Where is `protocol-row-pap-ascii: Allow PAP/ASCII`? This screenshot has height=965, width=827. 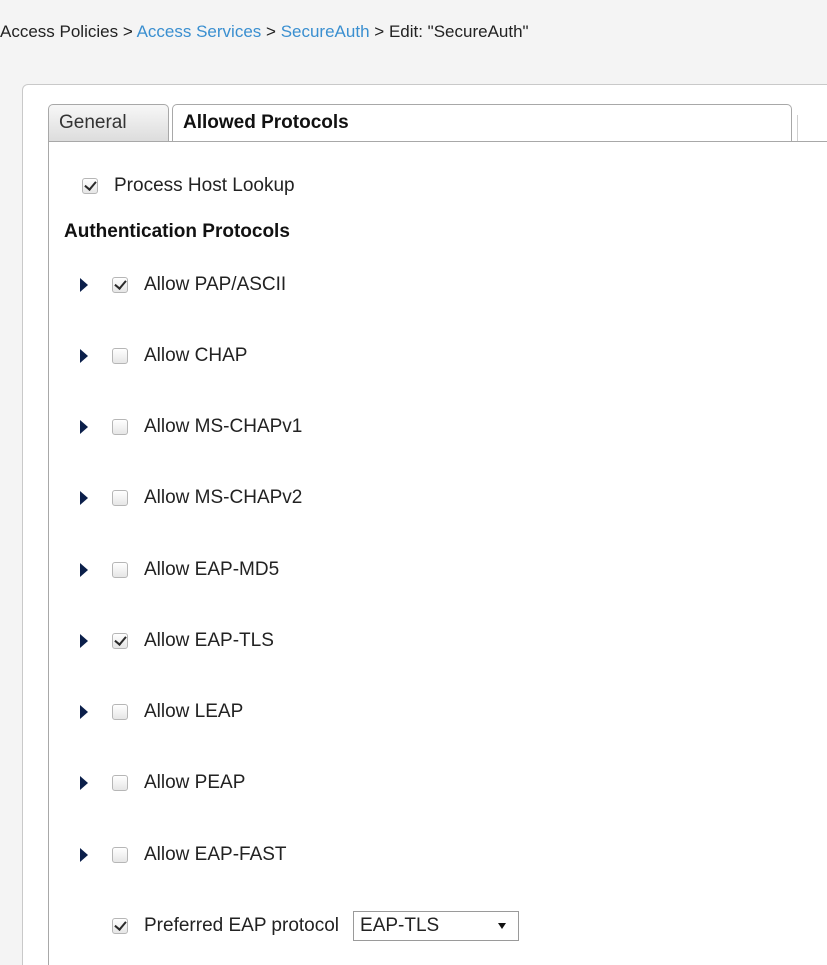 protocol-row-pap-ascii: Allow PAP/ASCII is located at coordinates (183, 285).